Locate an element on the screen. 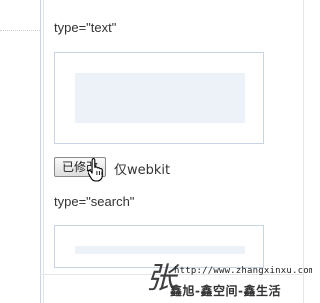 The height and width of the screenshot is (303, 320). frame-right-border is located at coordinates (303, 151).